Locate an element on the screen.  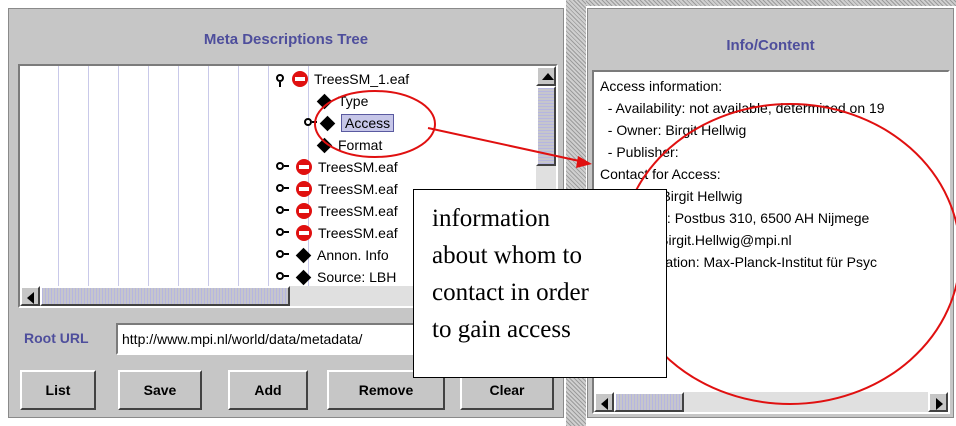
tree-node-label: Type is located at coordinates (353, 101).